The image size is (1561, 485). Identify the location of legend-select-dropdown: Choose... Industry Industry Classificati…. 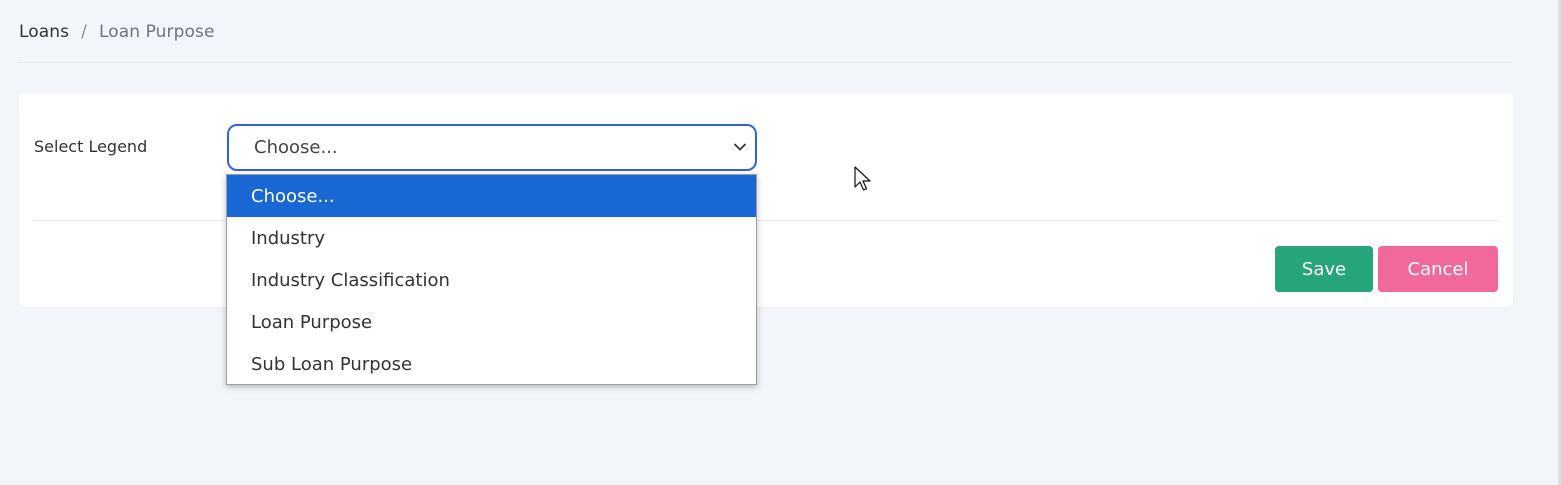
(491, 279).